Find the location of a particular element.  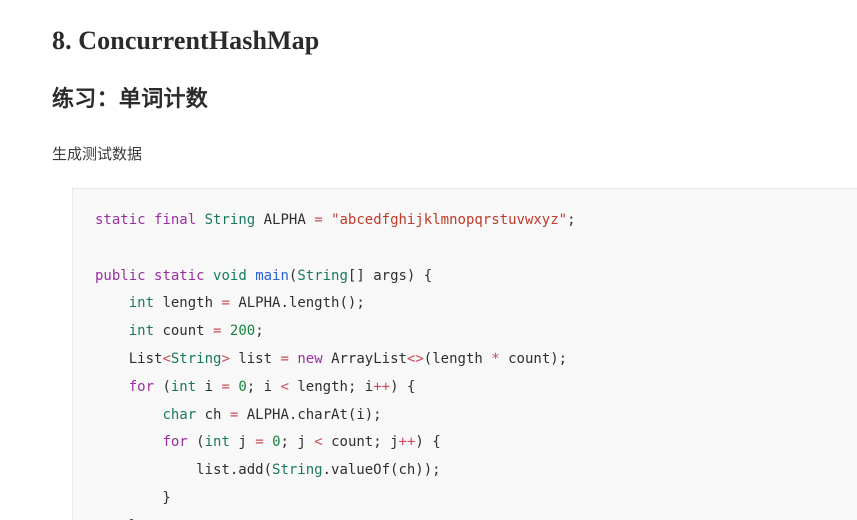

code-line: for (int j = 0; j < count; j++) { is located at coordinates (476, 443).